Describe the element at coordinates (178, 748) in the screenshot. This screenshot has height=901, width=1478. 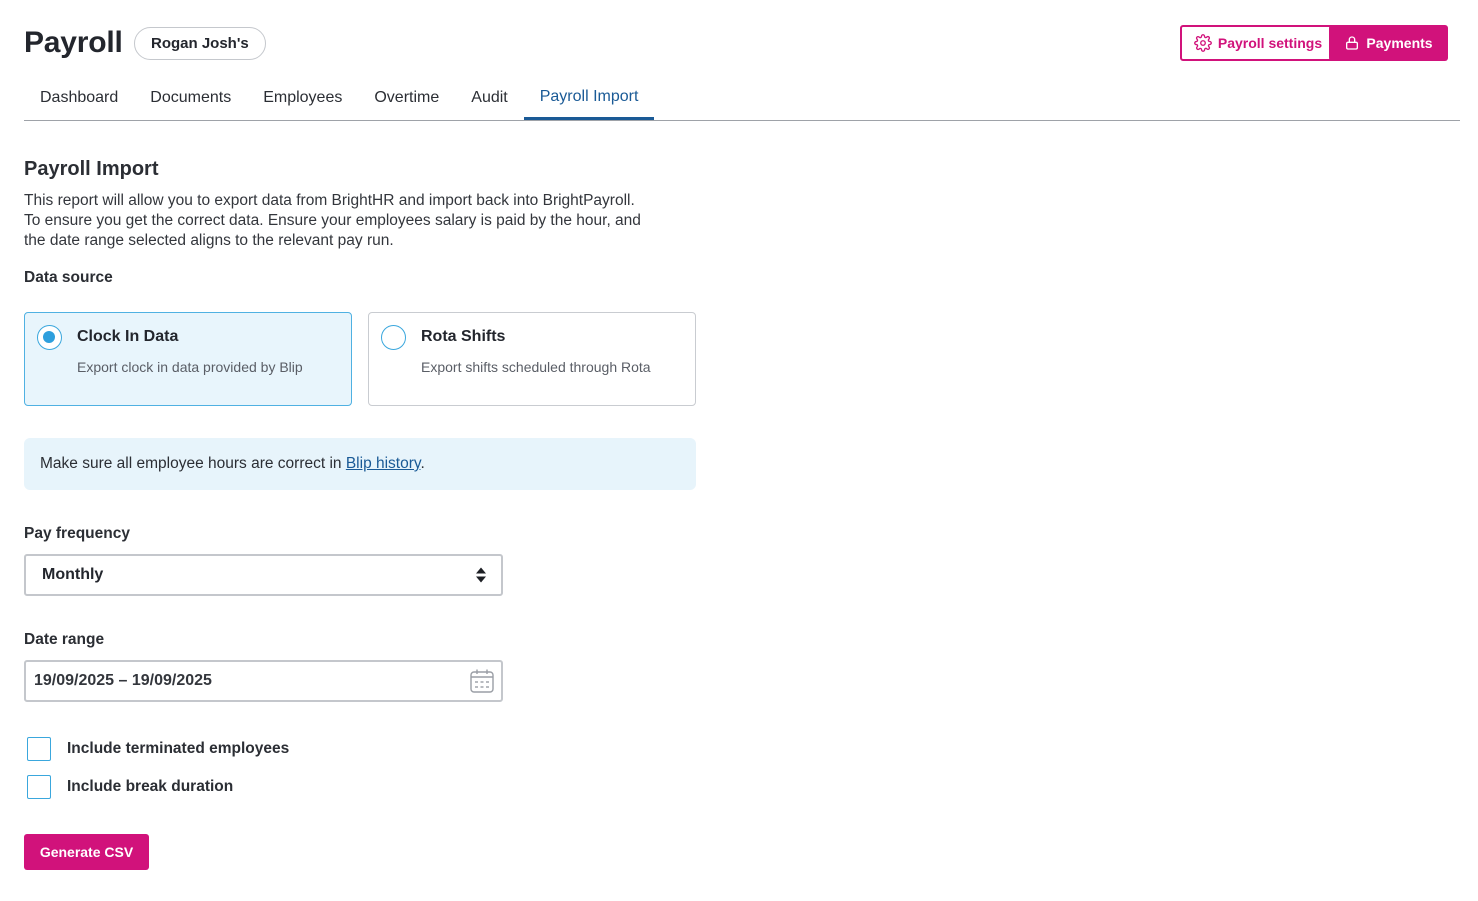
I see `include-terminated-label: Include terminated employees` at that location.